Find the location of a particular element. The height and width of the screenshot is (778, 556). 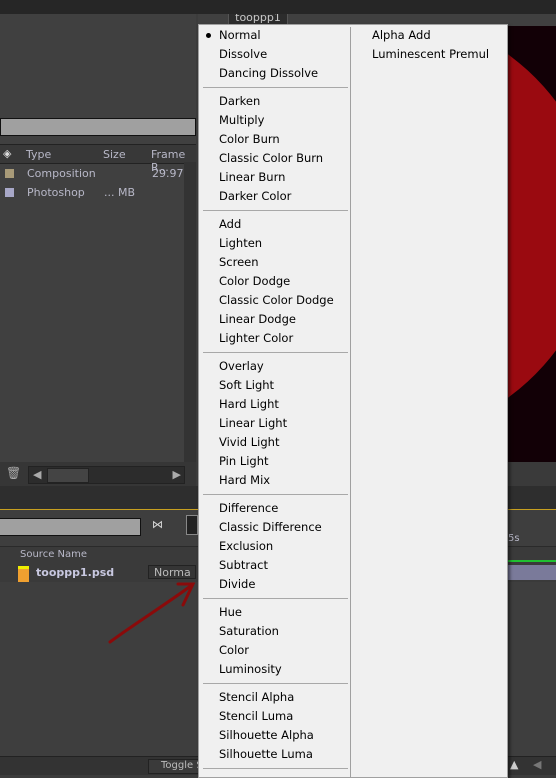

menu-item-label: Classic Color Burn is located at coordinates (271, 158).